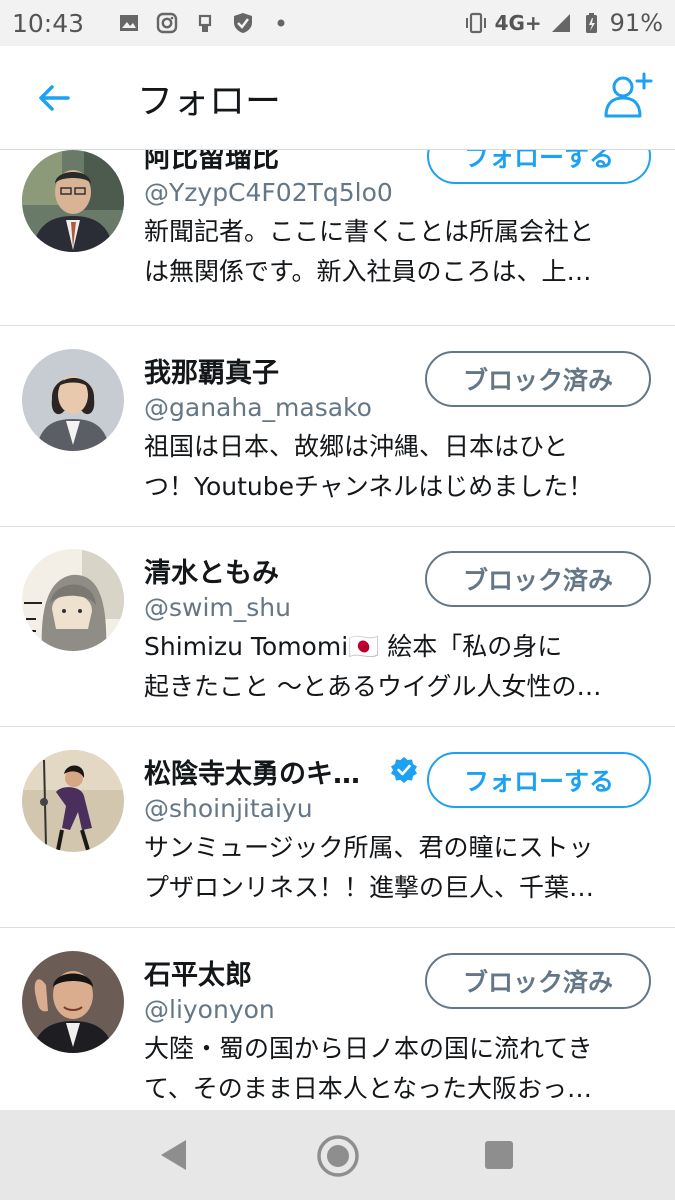 The image size is (675, 1200). I want to click on signal-icon, so click(560, 23).